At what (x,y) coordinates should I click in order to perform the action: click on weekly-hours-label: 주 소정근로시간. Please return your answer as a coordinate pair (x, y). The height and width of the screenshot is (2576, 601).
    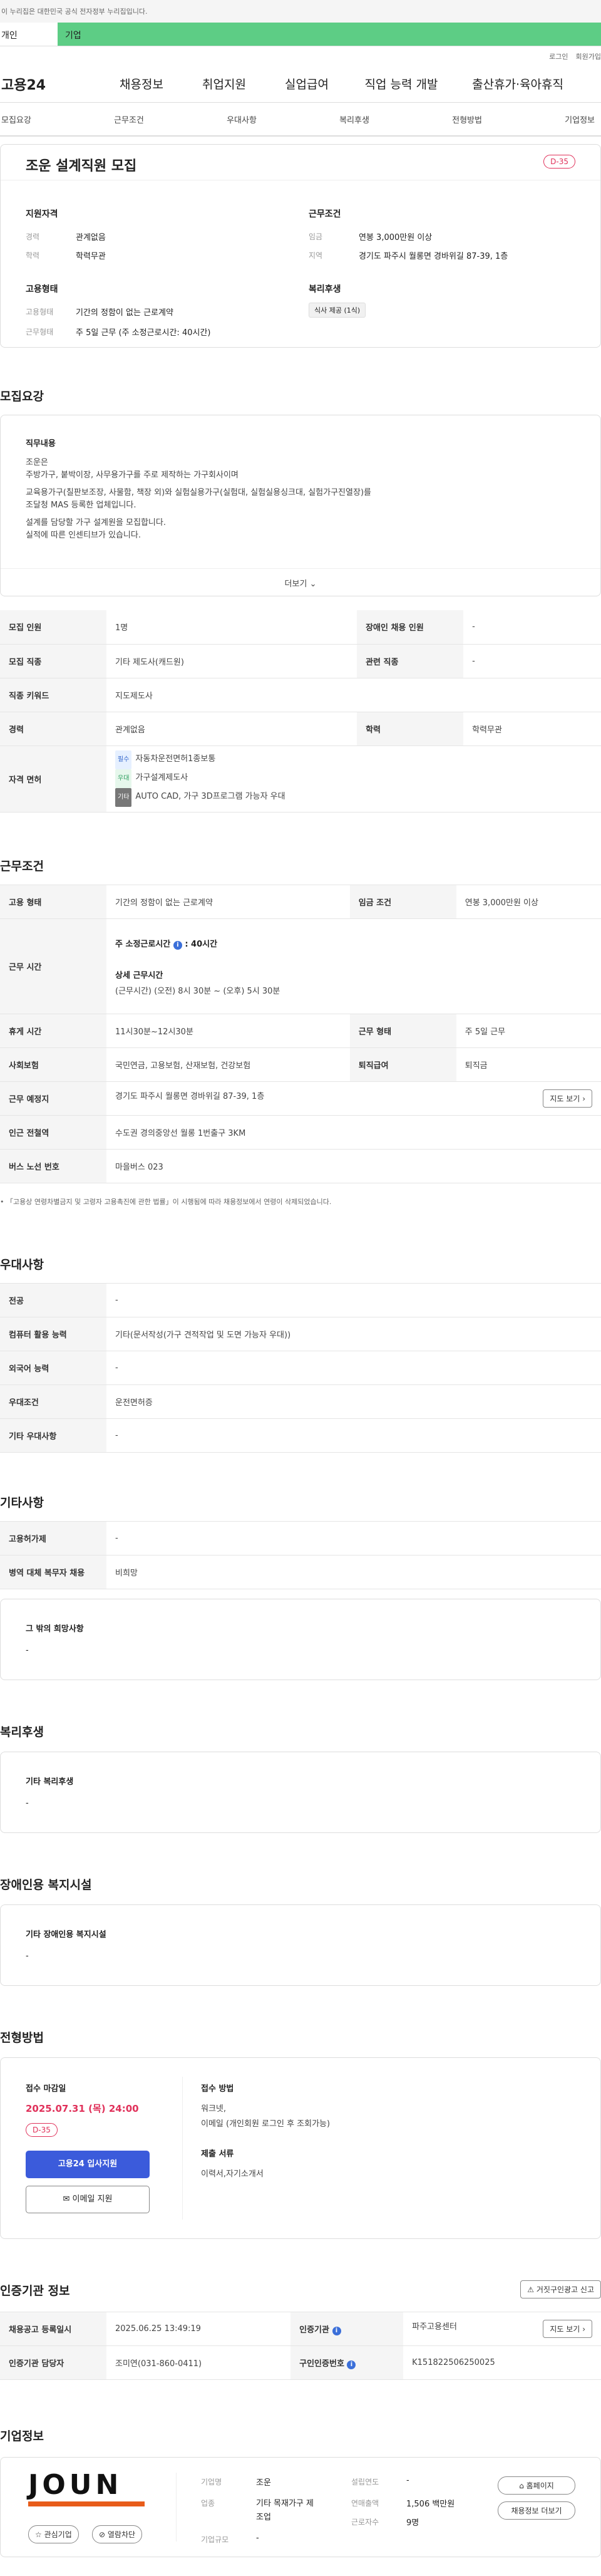
    Looking at the image, I should click on (143, 944).